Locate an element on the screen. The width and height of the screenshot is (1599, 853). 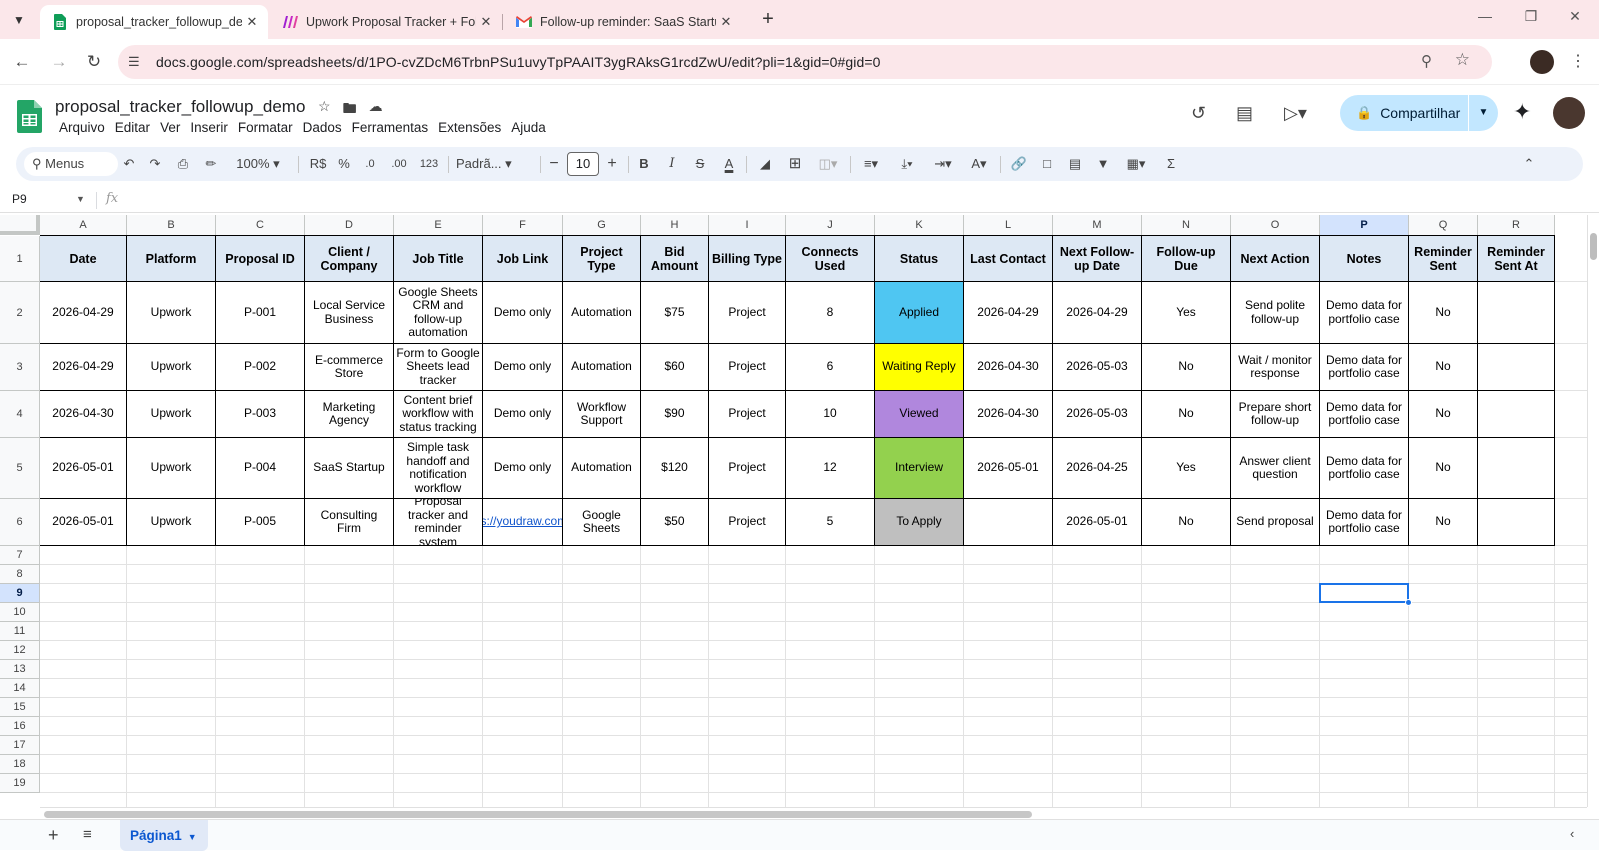
cell-c2: P-001 is located at coordinates (260, 312).